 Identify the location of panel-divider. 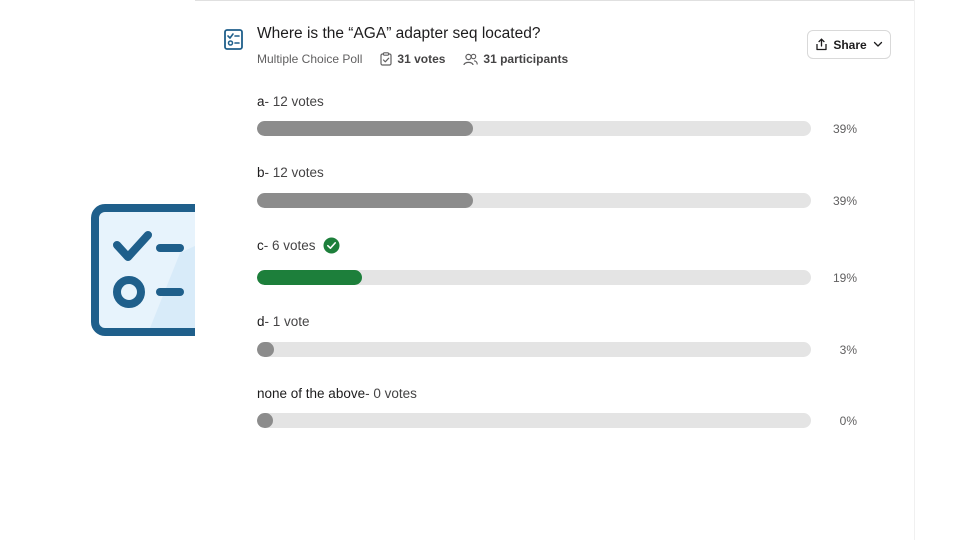
(914, 270).